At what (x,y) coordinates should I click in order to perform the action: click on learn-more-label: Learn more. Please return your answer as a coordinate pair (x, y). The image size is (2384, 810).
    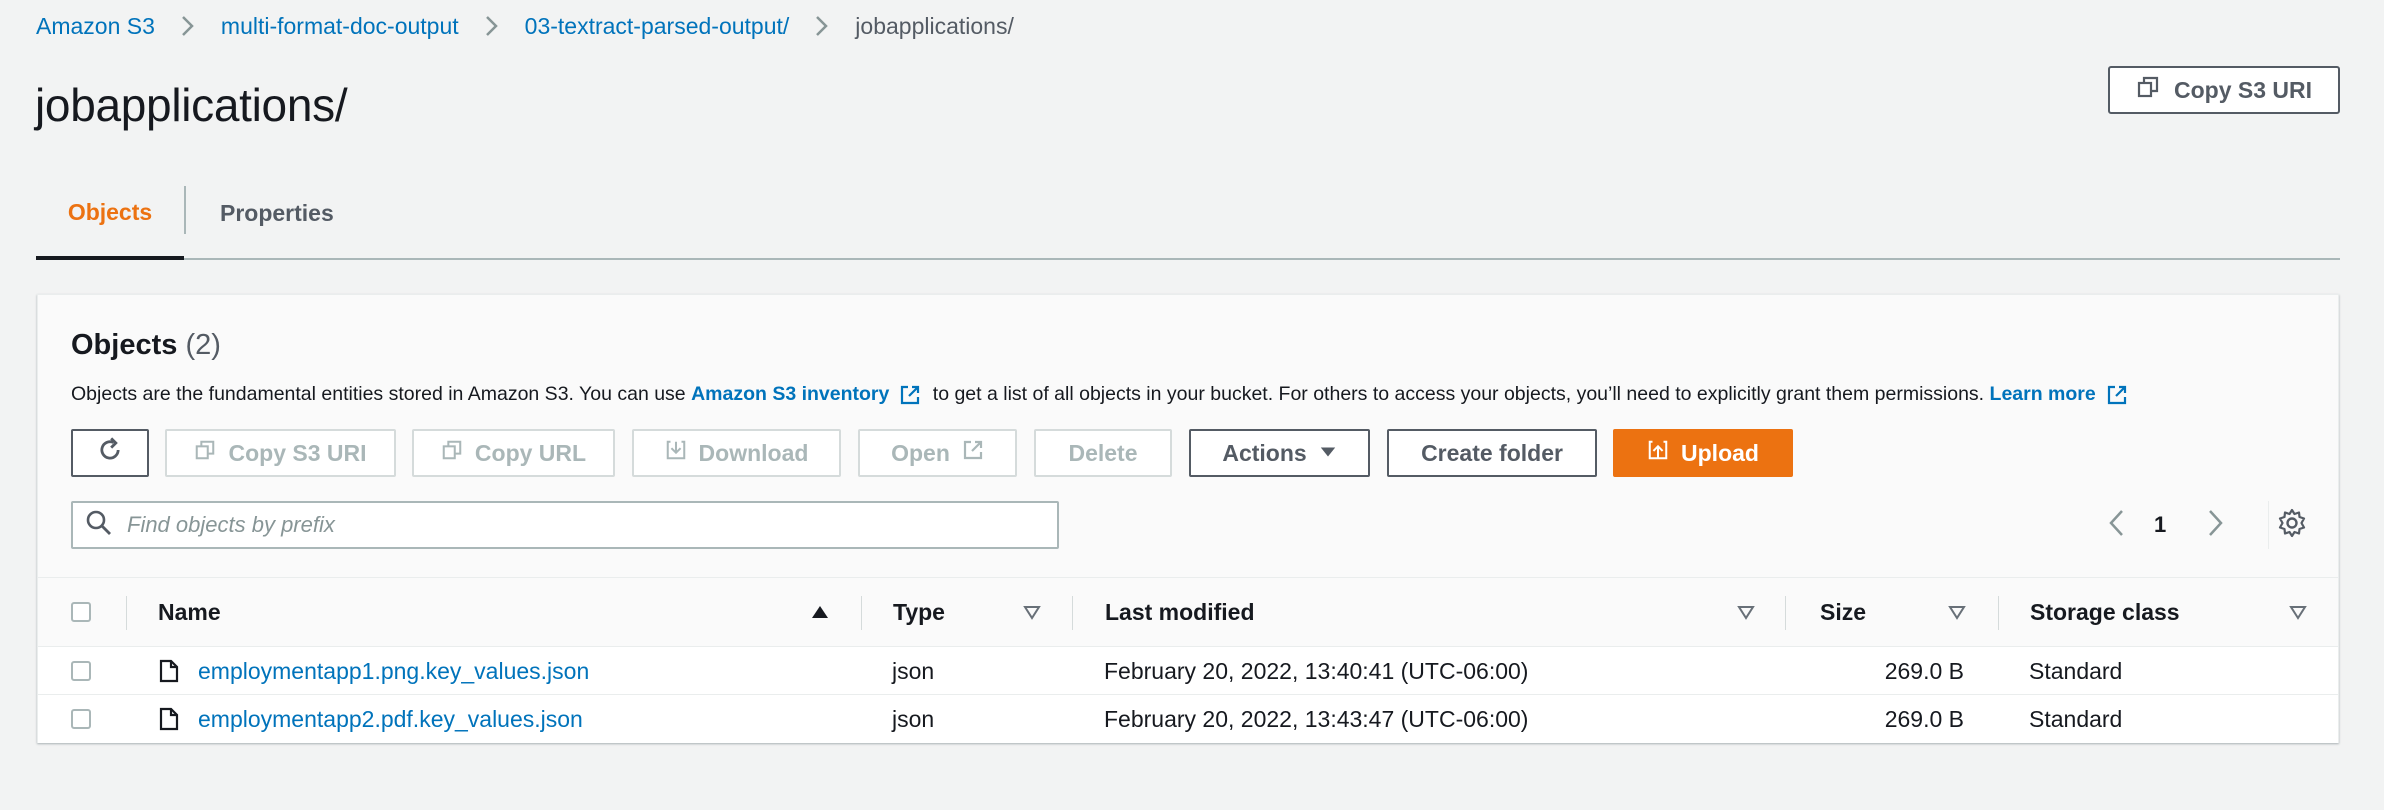
    Looking at the image, I should click on (2042, 394).